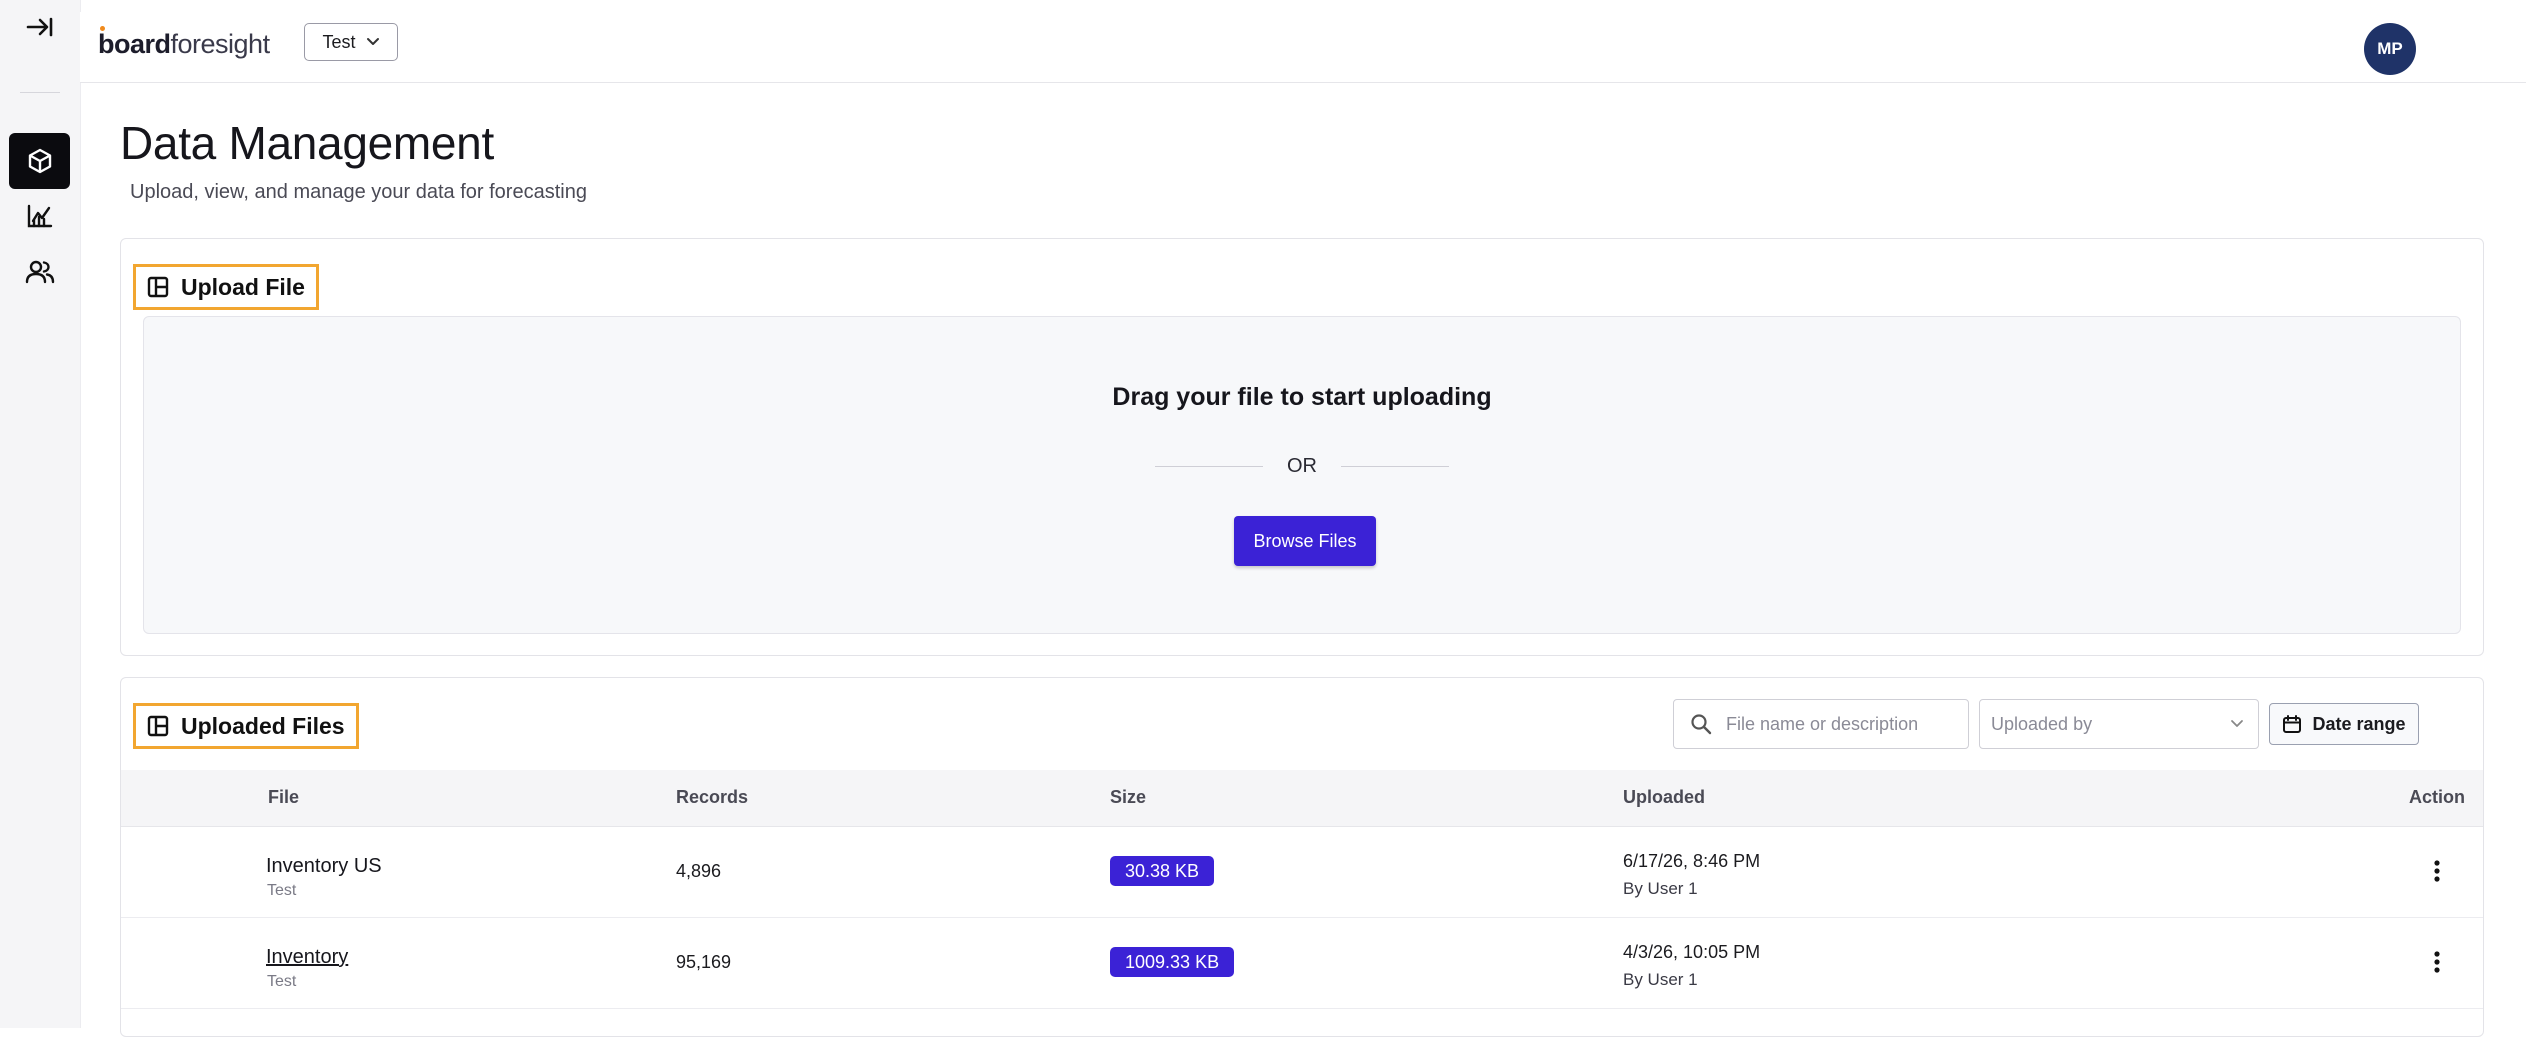  Describe the element at coordinates (1395, 466) in the screenshot. I see `separator-line-right` at that location.